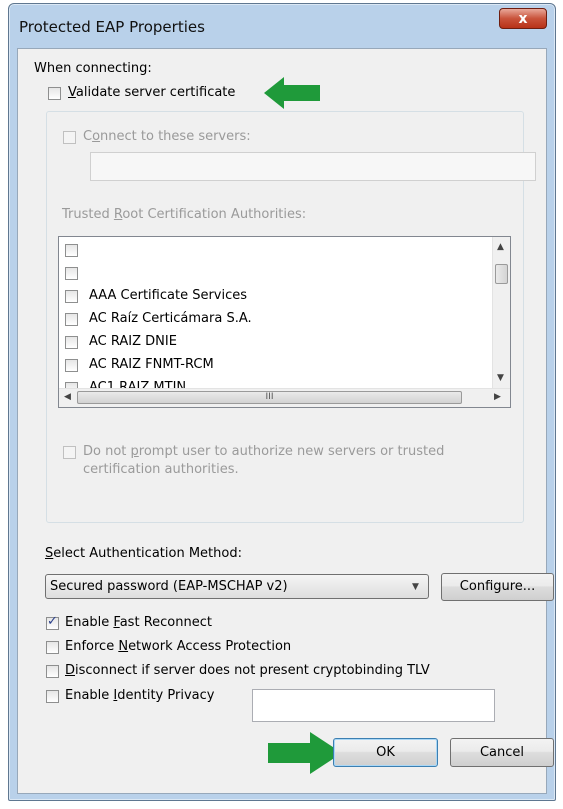 Image resolution: width=563 pixels, height=809 pixels. Describe the element at coordinates (500, 247) in the screenshot. I see `scroll-up-icon: ▲` at that location.